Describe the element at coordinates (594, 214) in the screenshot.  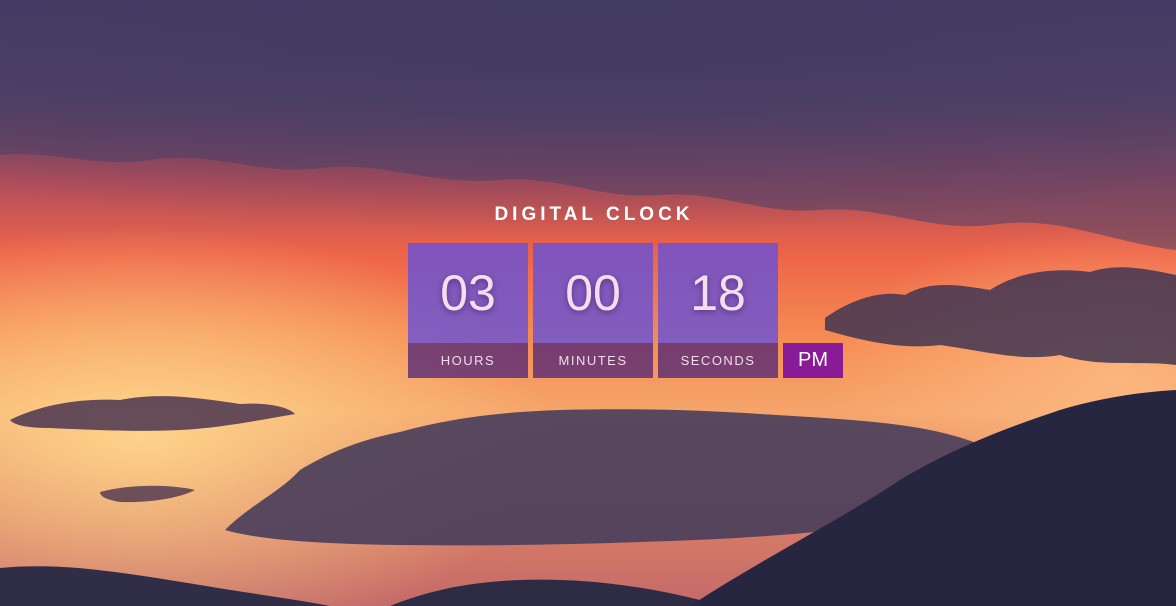
I see `clock-title: DIGITAL CLOCK` at that location.